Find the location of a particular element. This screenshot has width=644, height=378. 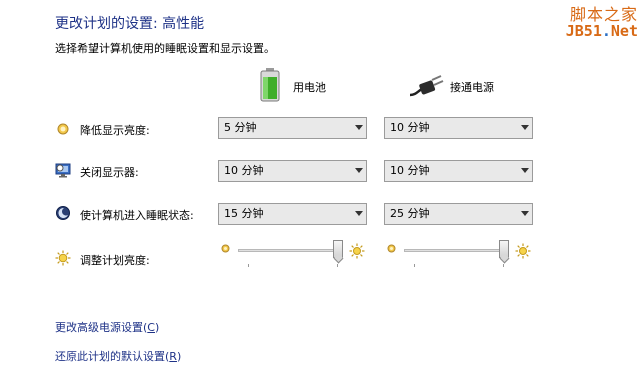

page-title: 更改计划的设置: 高性能 is located at coordinates (130, 24).